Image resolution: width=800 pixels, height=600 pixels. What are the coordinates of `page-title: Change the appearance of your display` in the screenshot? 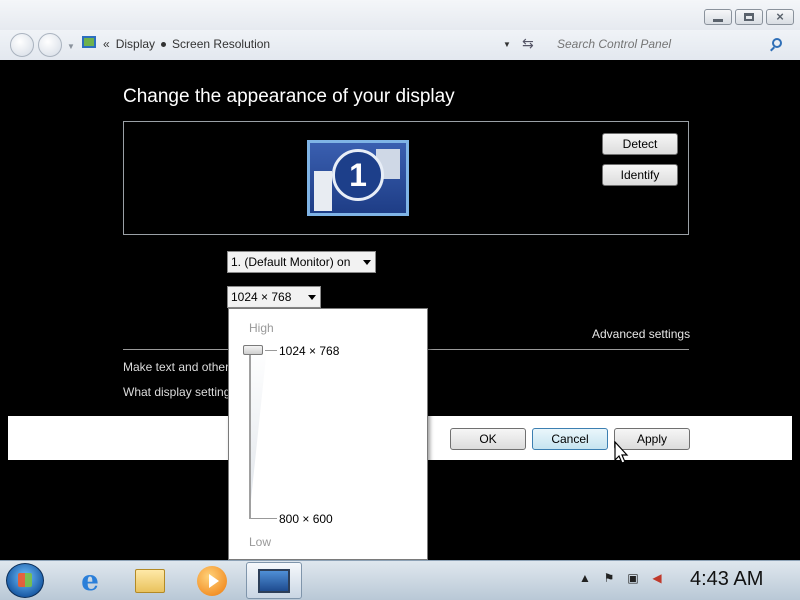 It's located at (289, 96).